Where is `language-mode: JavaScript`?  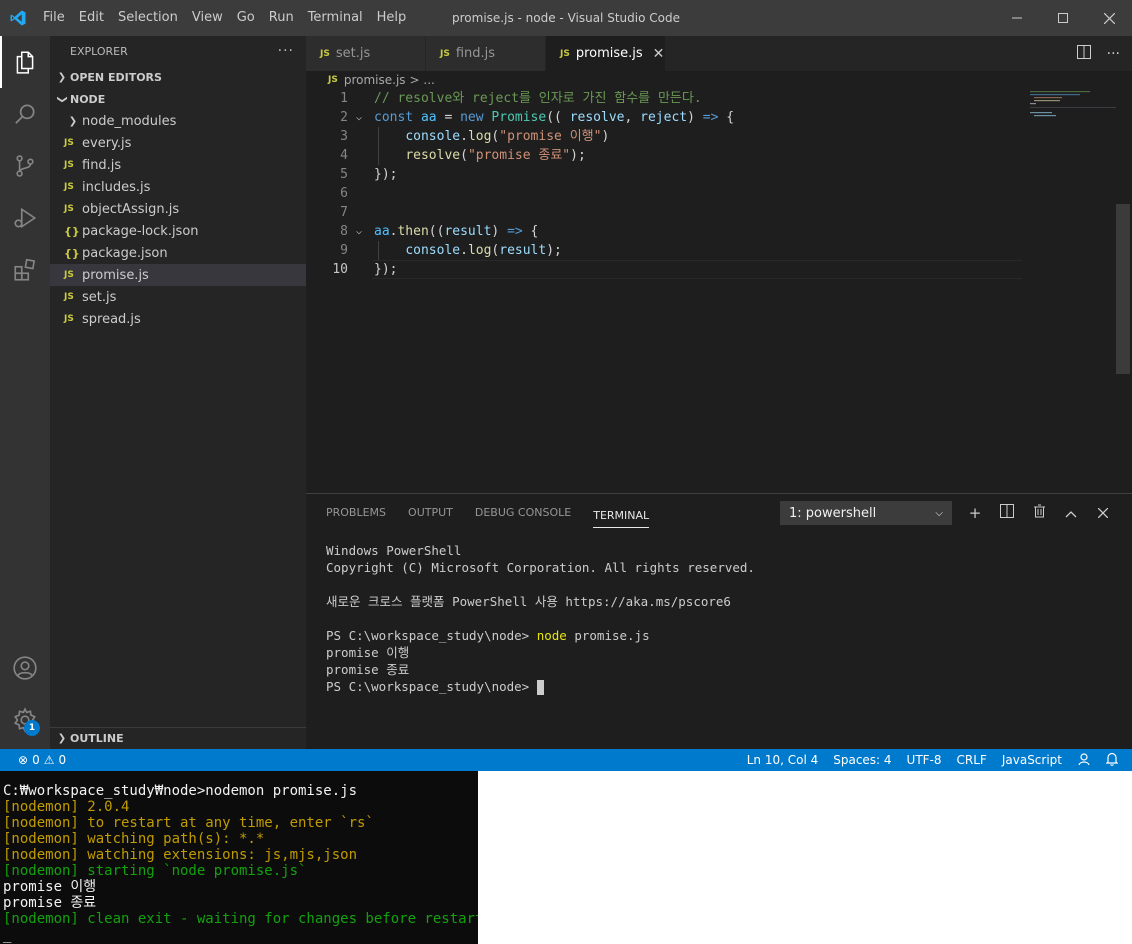
language-mode: JavaScript is located at coordinates (1032, 760).